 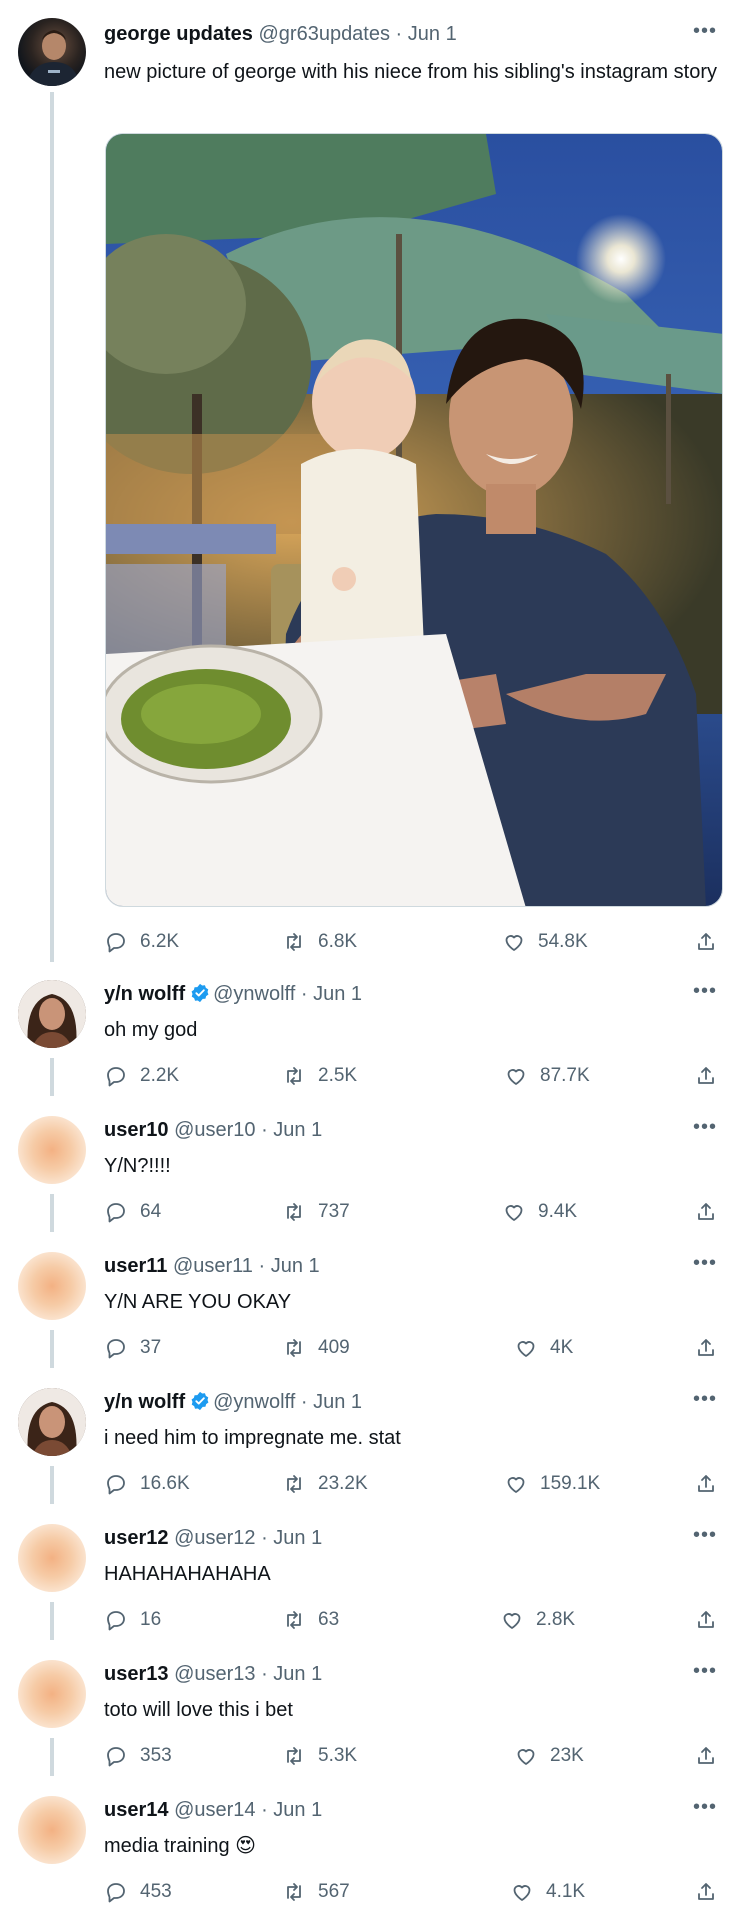 What do you see at coordinates (137, 1166) in the screenshot?
I see `tweet-text: Y/N?!!!!` at bounding box center [137, 1166].